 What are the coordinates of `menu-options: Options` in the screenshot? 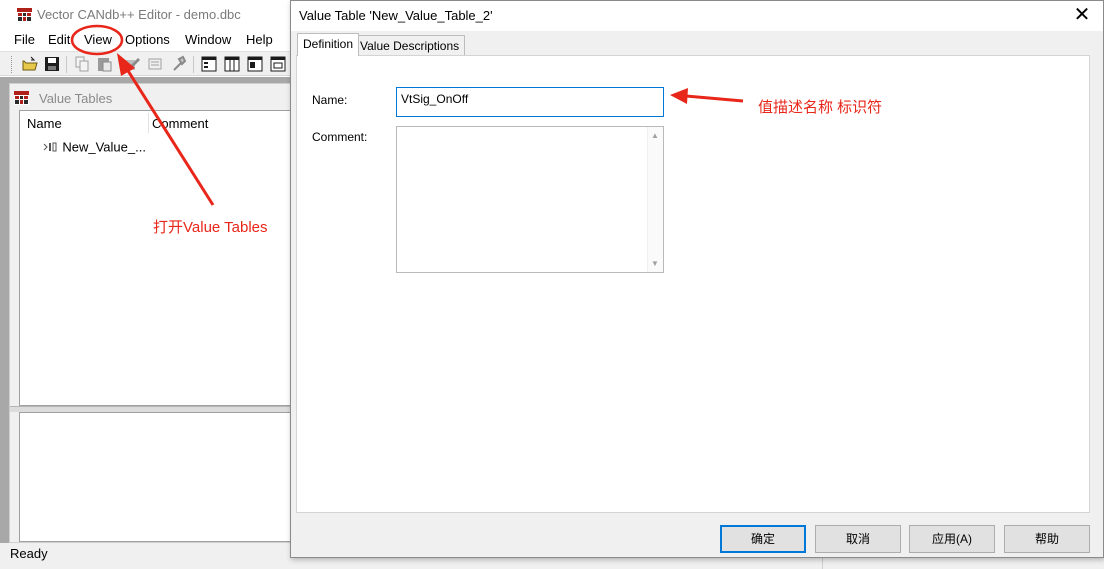 It's located at (147, 39).